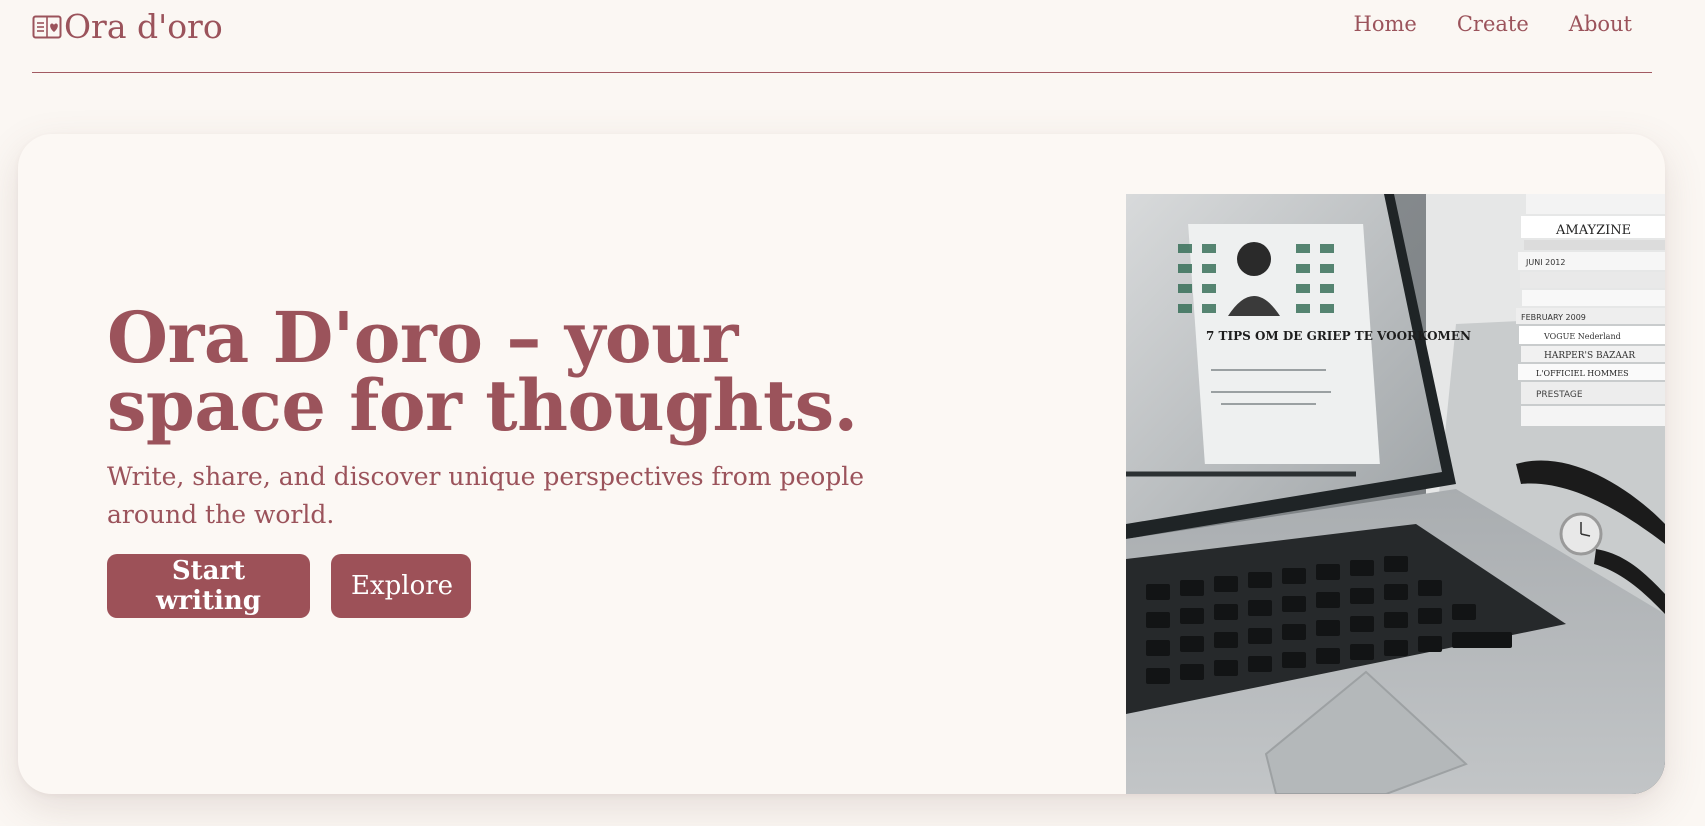 The height and width of the screenshot is (826, 1705). I want to click on brand-name: Ora d'oro, so click(143, 26).